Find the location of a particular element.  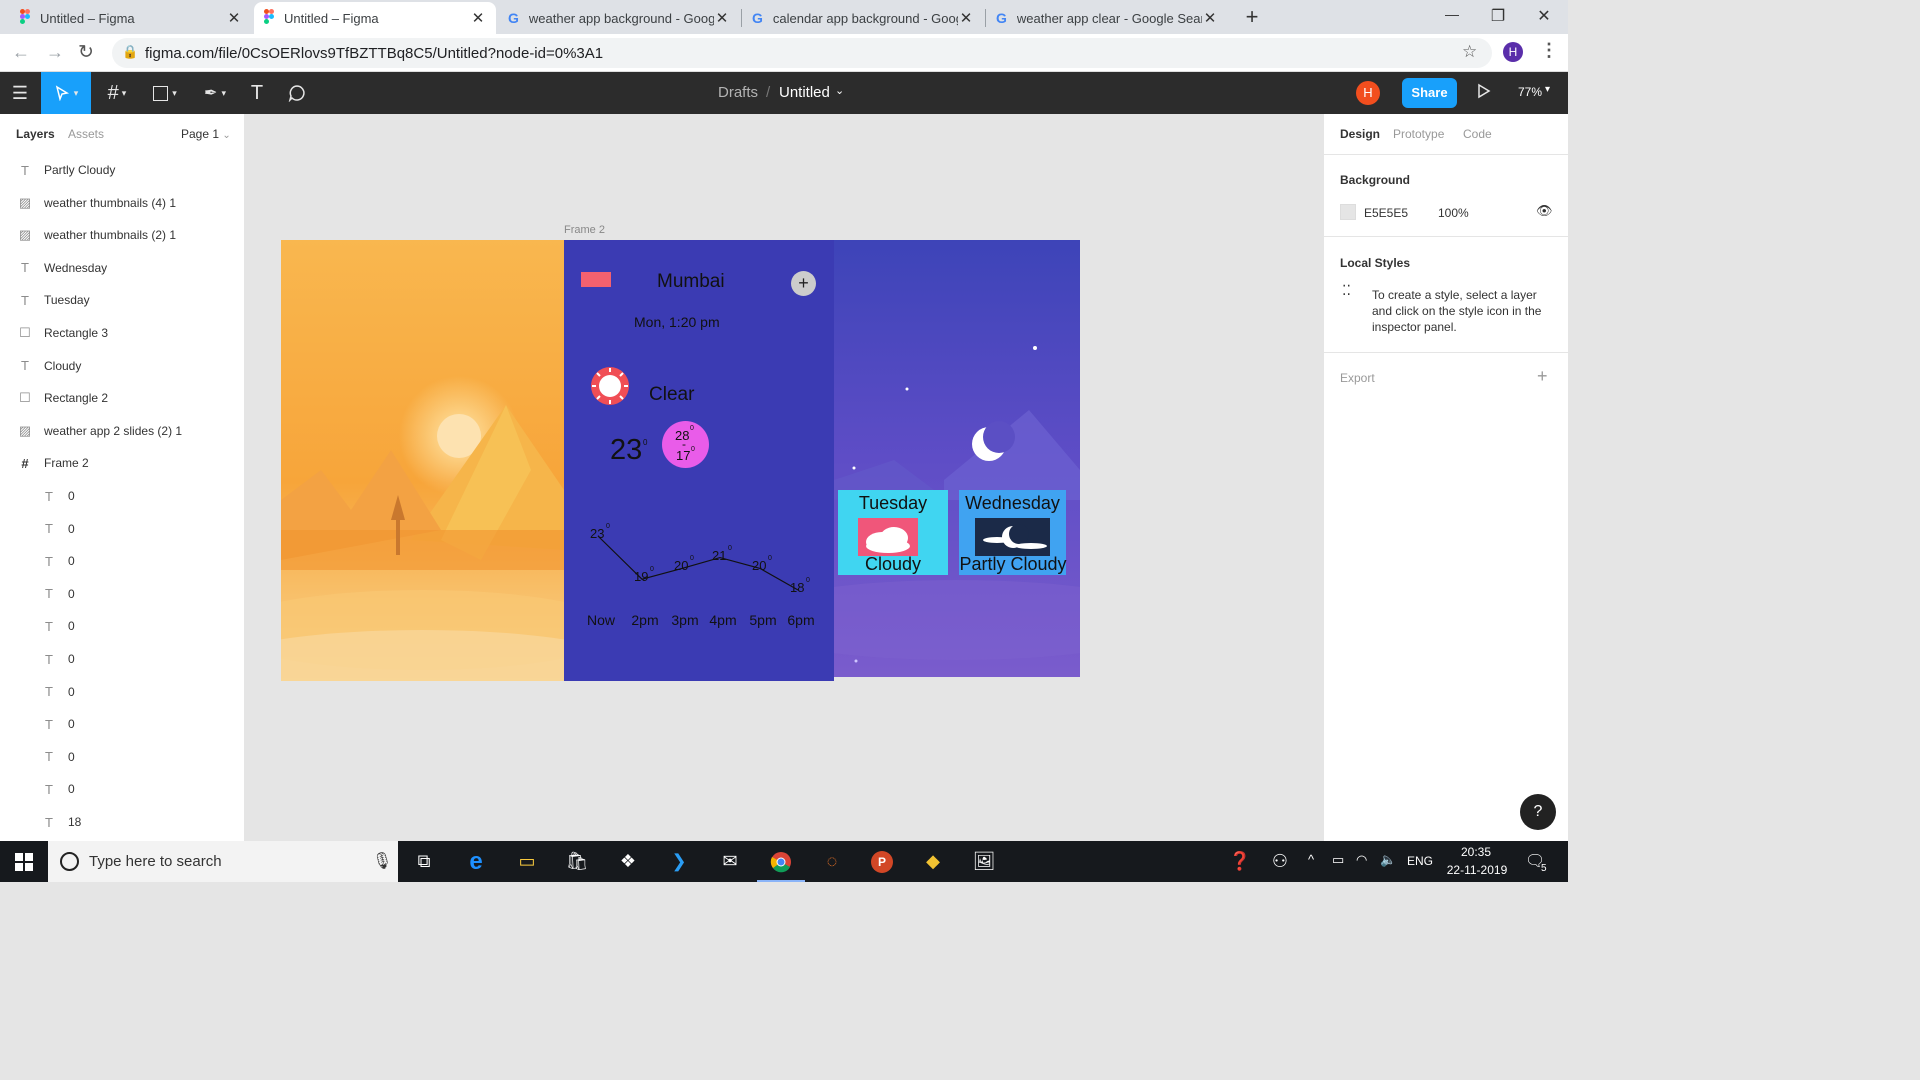

browser-tab: G calendar app background - Goog ✕ is located at coordinates (863, 18).